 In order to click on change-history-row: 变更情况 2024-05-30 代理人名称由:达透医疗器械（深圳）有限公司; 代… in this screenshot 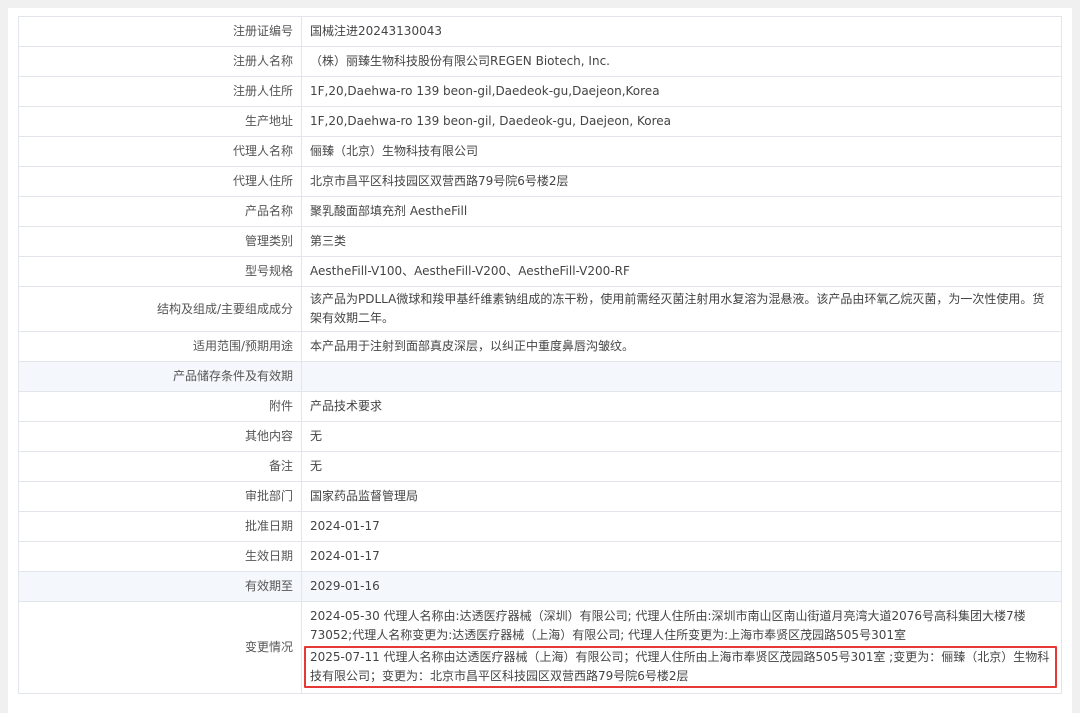, I will do `click(540, 647)`.